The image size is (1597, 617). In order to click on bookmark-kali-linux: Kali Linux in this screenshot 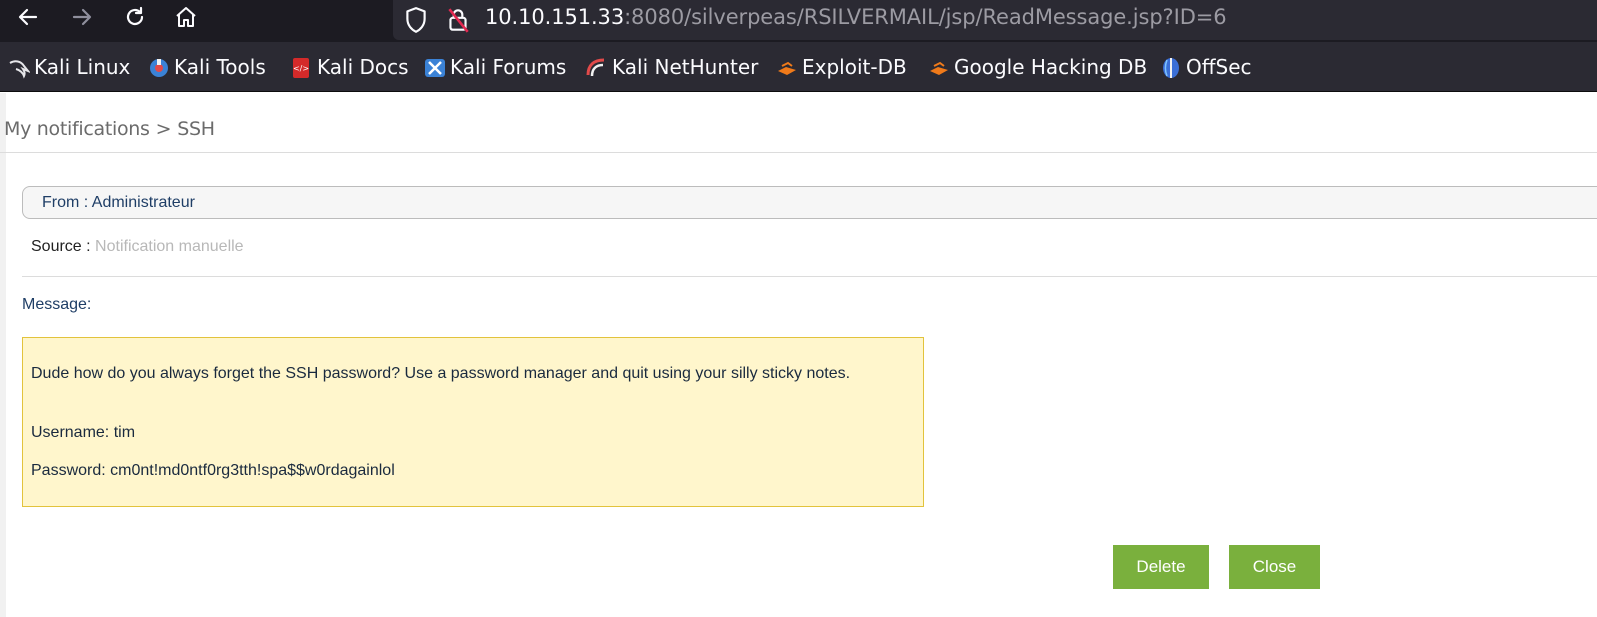, I will do `click(69, 67)`.